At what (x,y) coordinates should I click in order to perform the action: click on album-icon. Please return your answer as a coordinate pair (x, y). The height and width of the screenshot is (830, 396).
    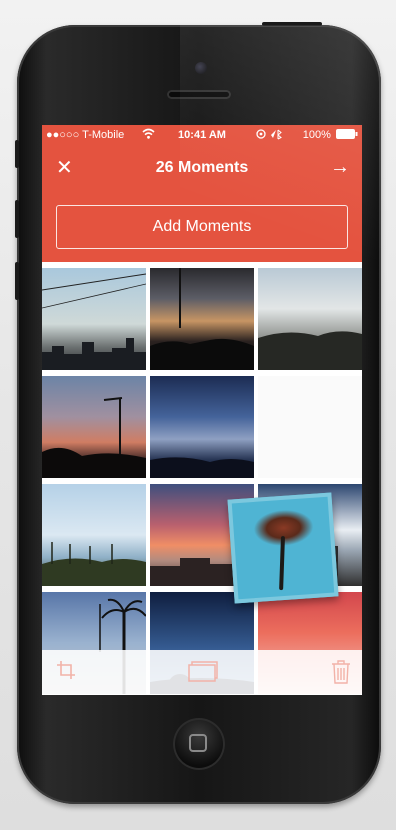
    Looking at the image, I should click on (203, 673).